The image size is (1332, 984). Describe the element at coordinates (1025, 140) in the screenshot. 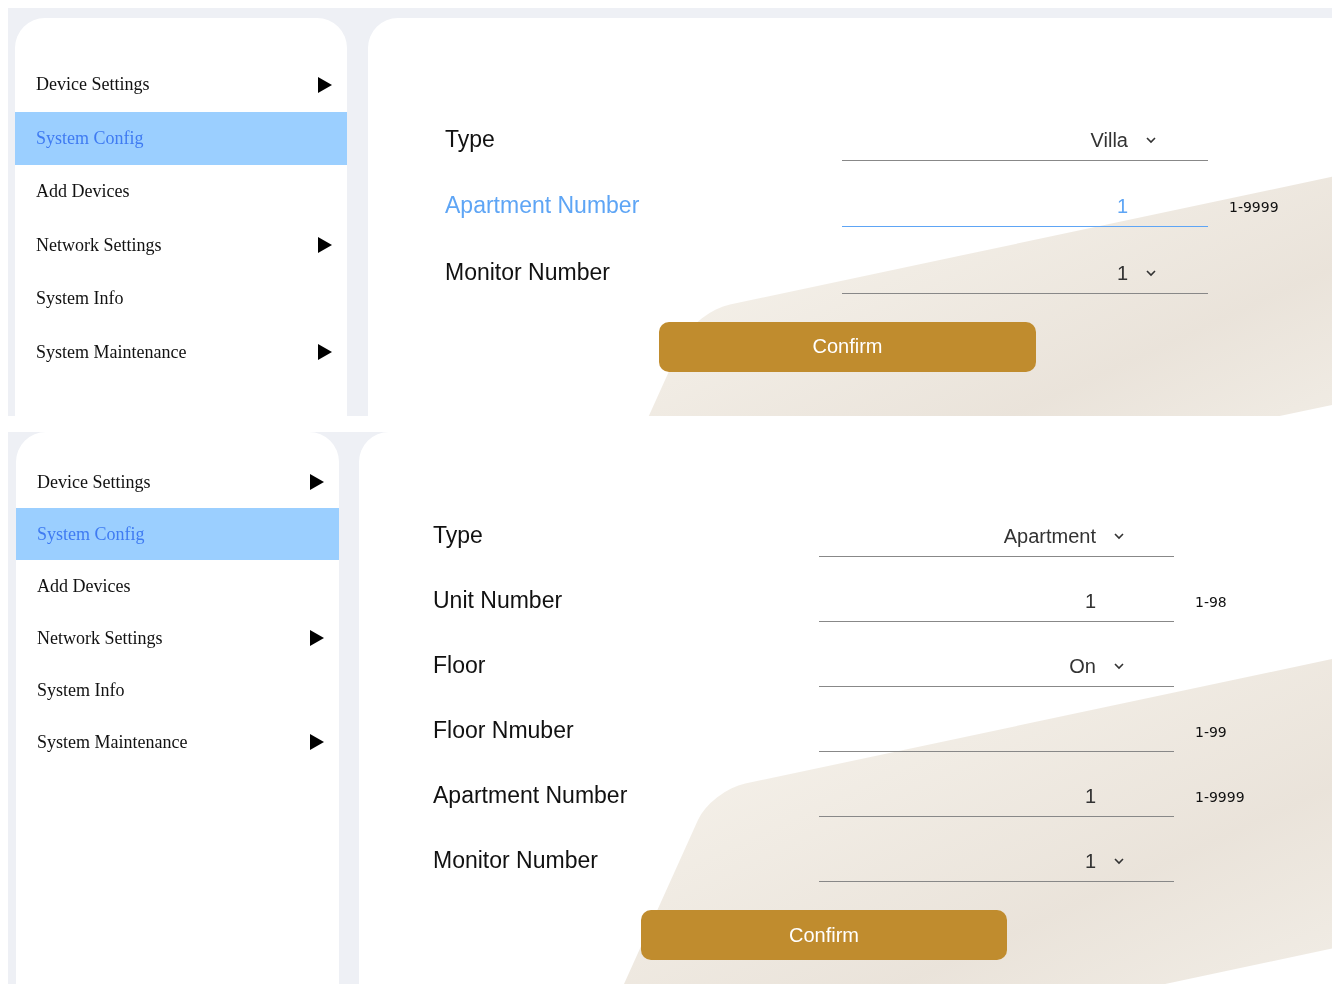

I see `dropdown-field: Villa` at that location.